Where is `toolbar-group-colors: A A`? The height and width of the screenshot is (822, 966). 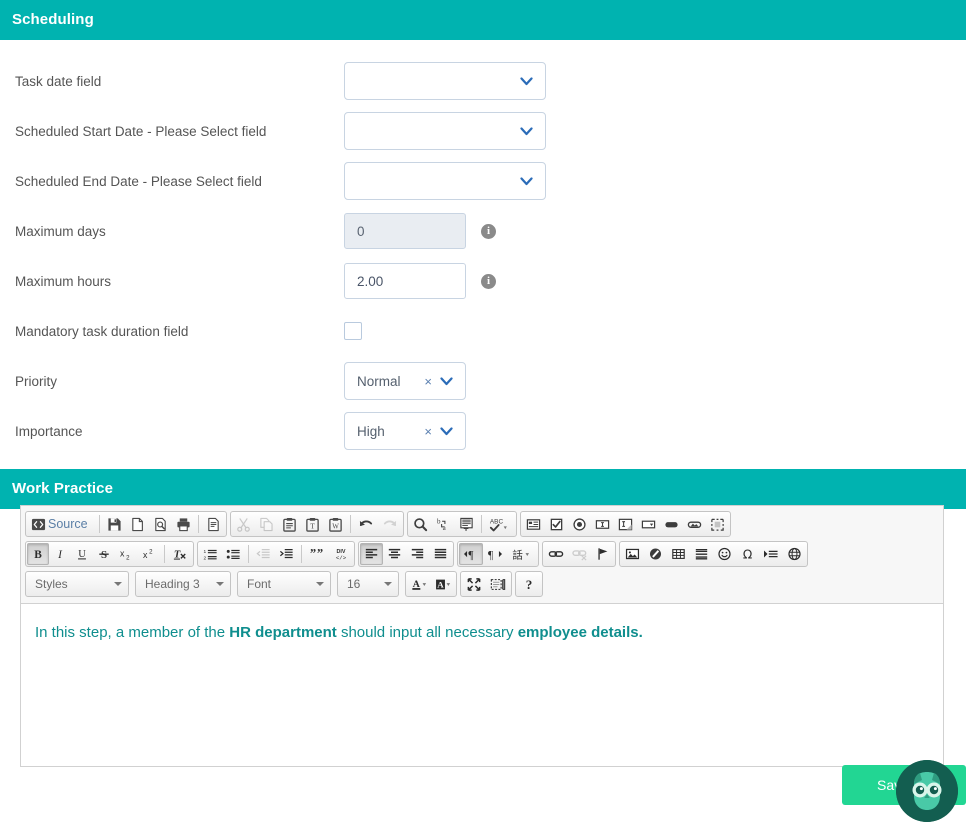 toolbar-group-colors: A A is located at coordinates (431, 584).